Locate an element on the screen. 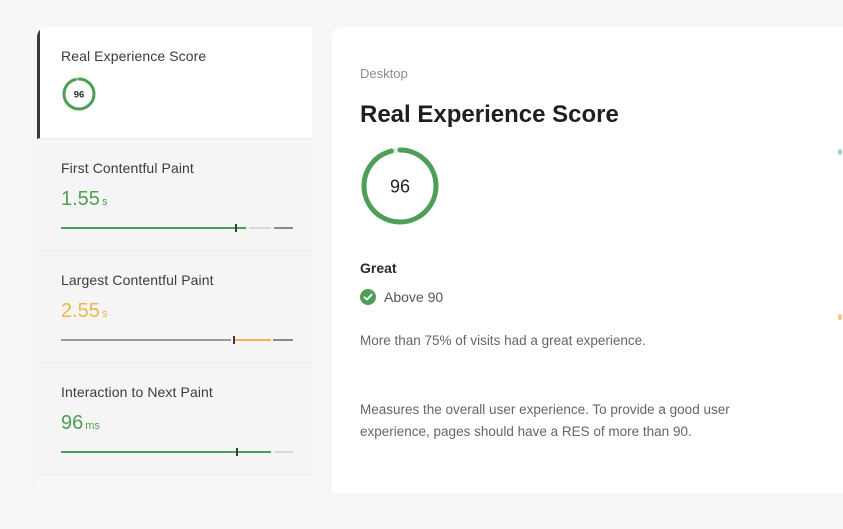  score-small-text: 96 is located at coordinates (79, 95).